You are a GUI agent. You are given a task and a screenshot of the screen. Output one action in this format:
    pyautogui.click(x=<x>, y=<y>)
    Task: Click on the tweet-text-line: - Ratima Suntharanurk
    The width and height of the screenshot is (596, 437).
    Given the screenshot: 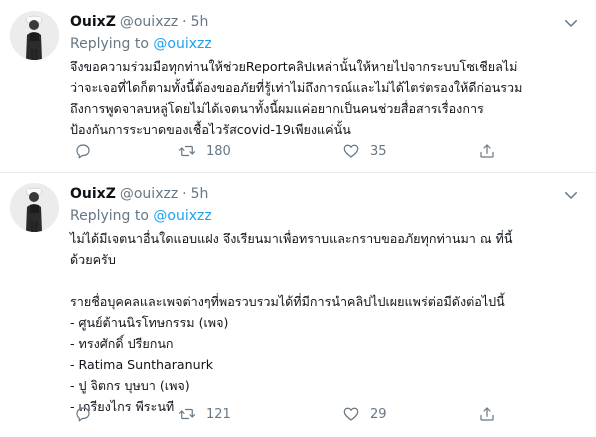 What is the action you would take?
    pyautogui.click(x=142, y=364)
    